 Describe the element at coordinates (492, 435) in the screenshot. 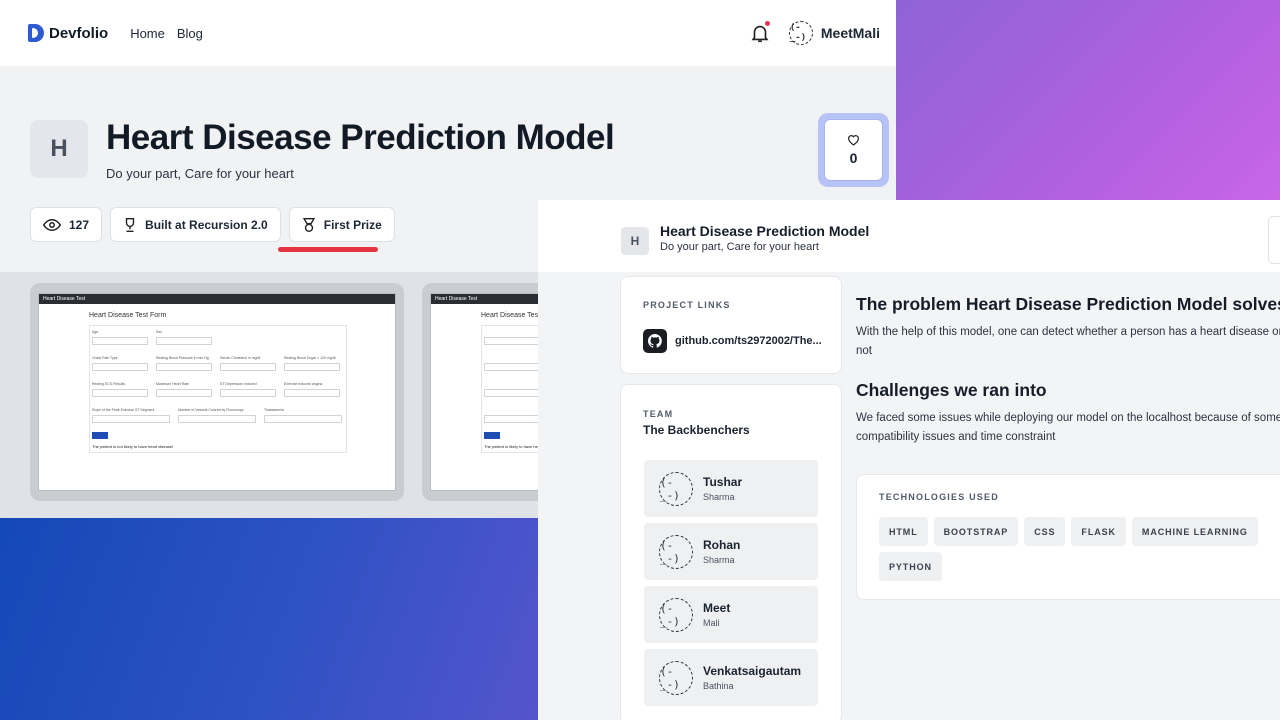

I see `form-result-button` at that location.